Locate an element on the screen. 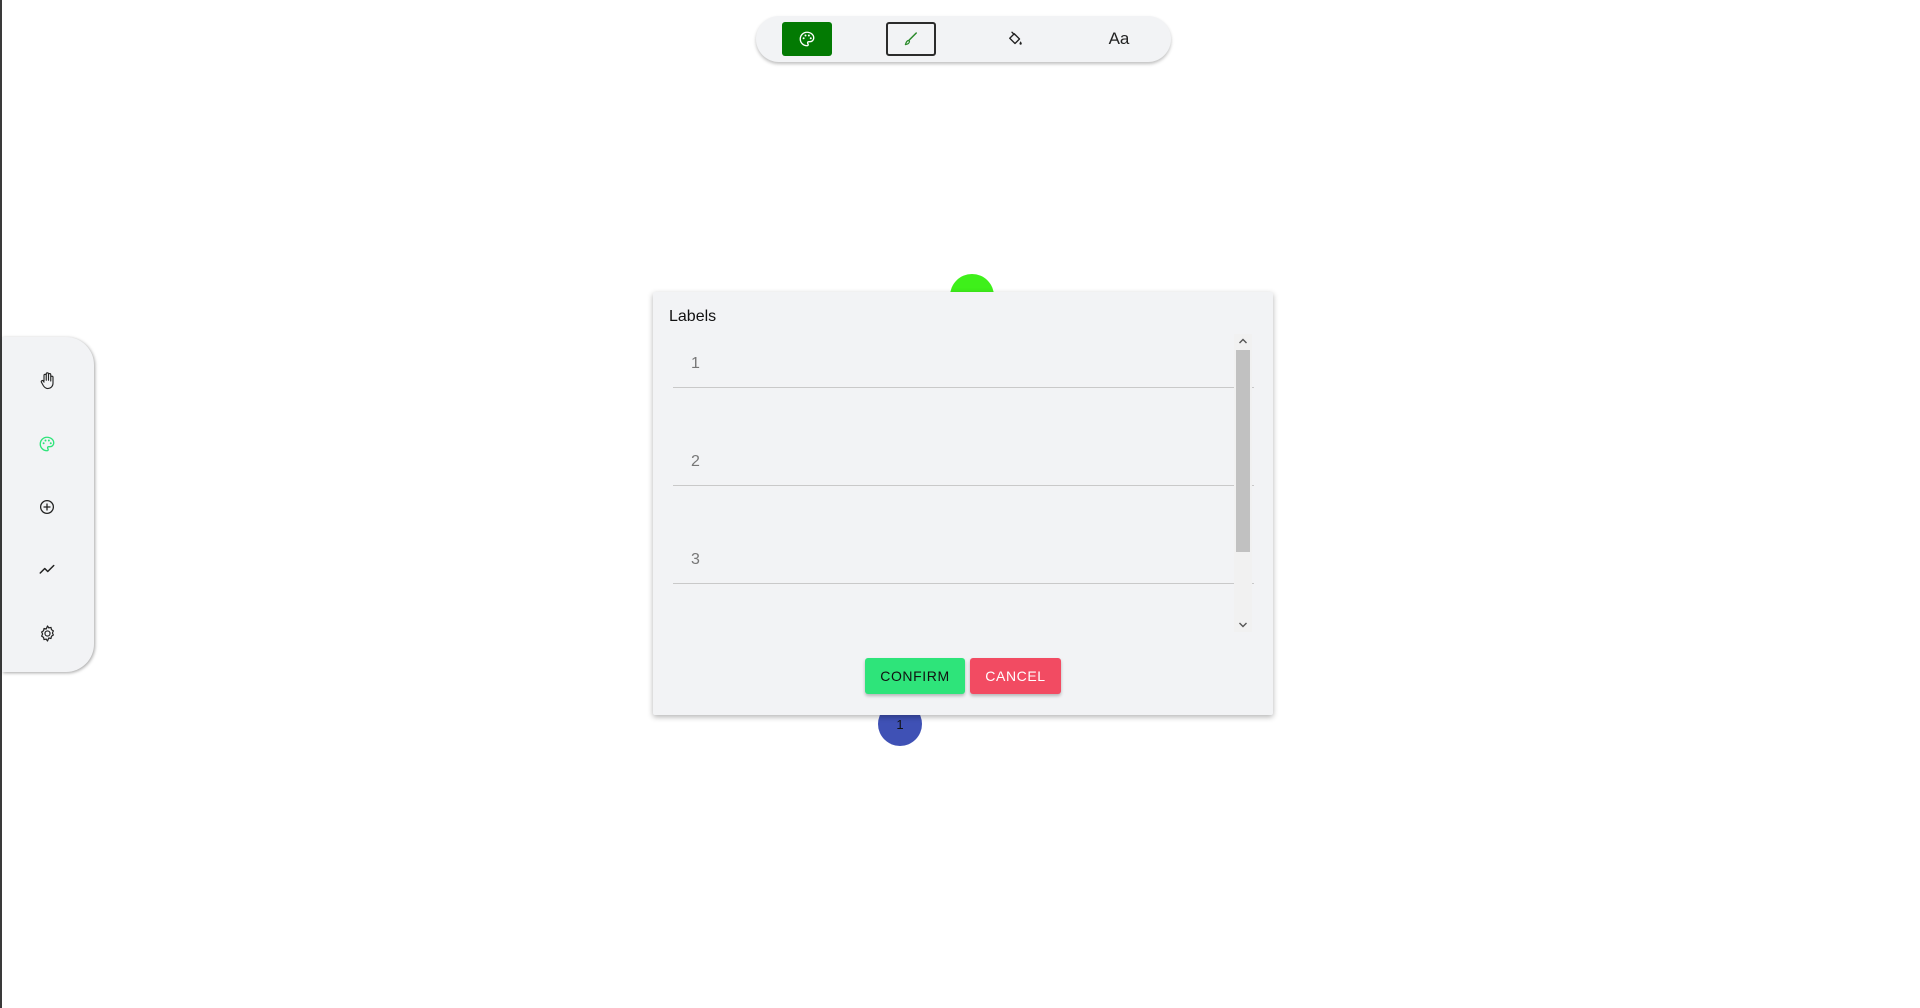 The height and width of the screenshot is (1008, 1920). dialog-title: Labels is located at coordinates (693, 316).